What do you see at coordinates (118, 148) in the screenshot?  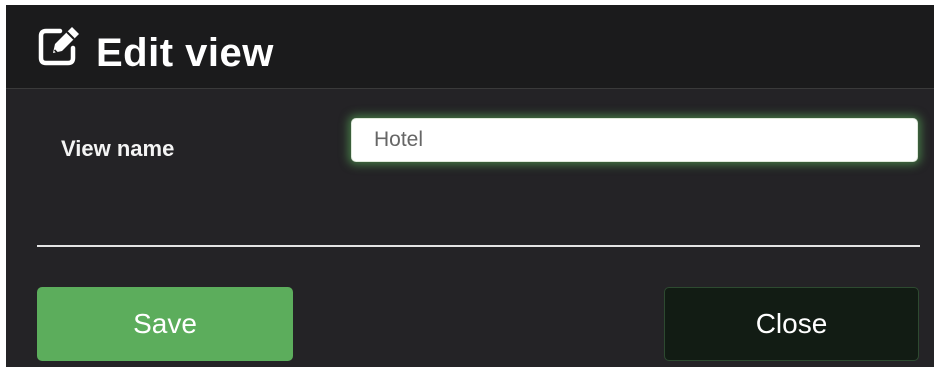 I see `view-name-label: View name` at bounding box center [118, 148].